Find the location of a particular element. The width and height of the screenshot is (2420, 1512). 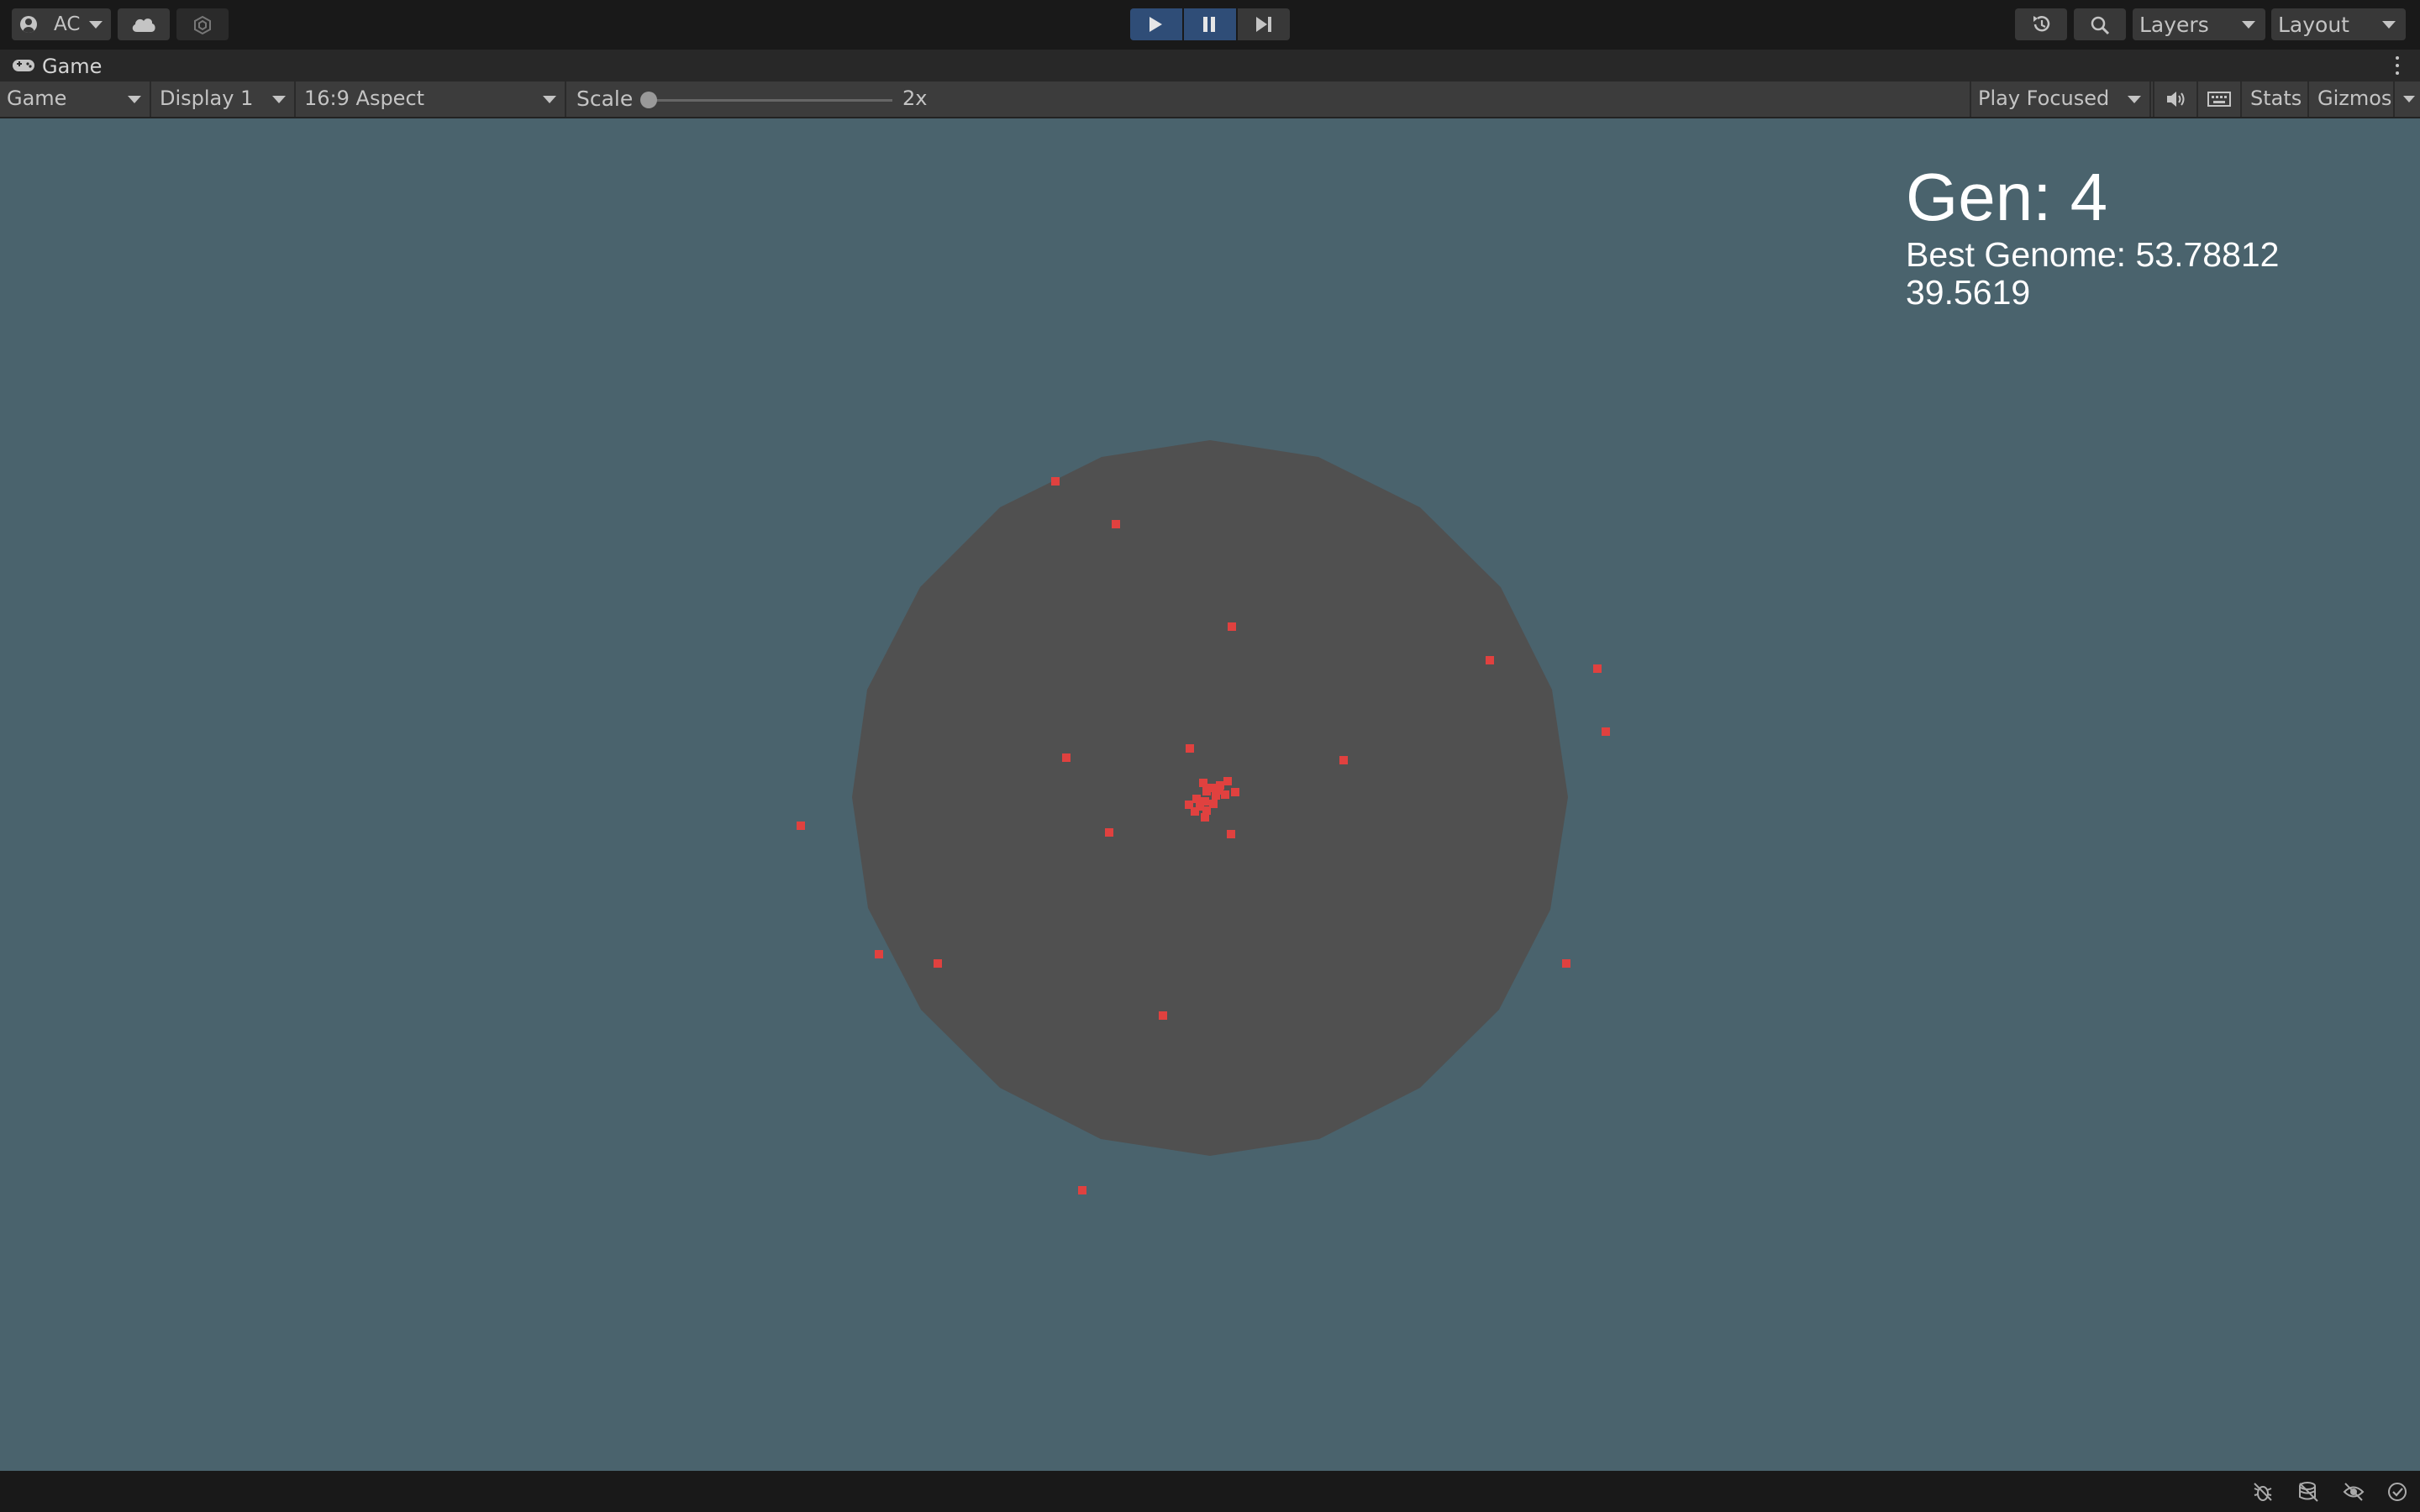

scale-label: Scale is located at coordinates (605, 99).